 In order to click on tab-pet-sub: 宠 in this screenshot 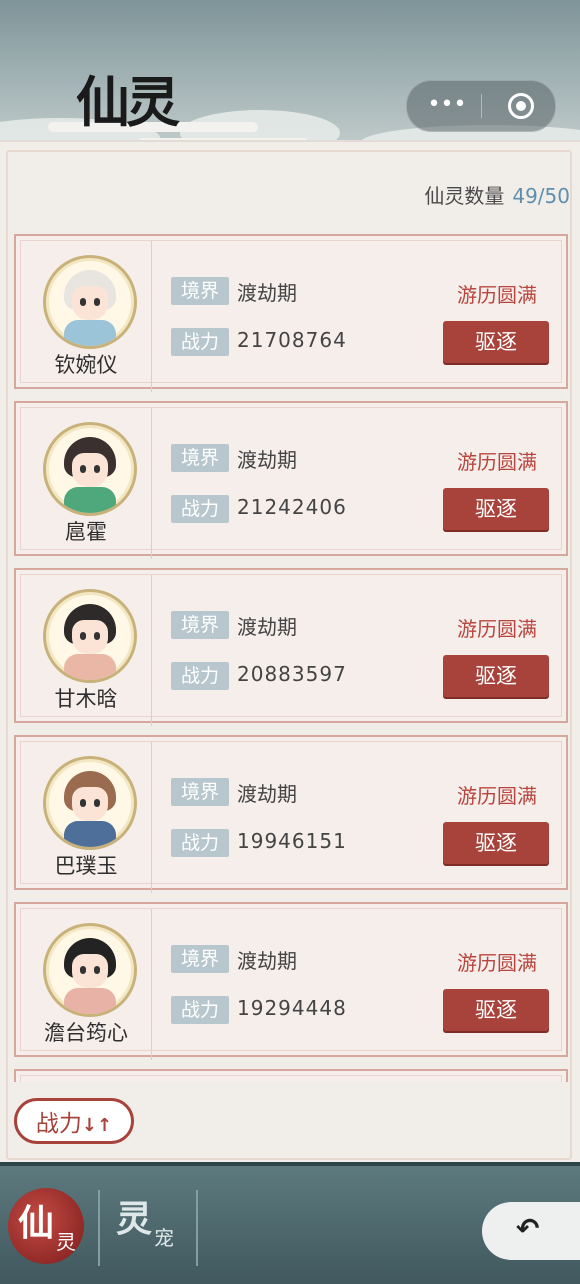, I will do `click(164, 1238)`.